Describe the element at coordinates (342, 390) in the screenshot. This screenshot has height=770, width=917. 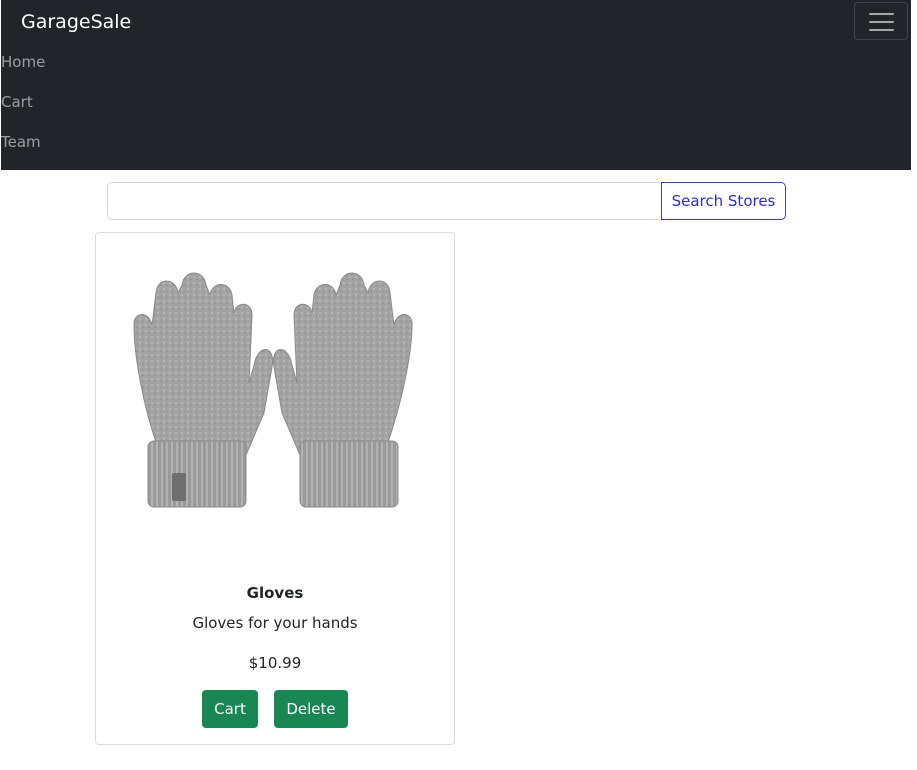
I see `right-glove` at that location.